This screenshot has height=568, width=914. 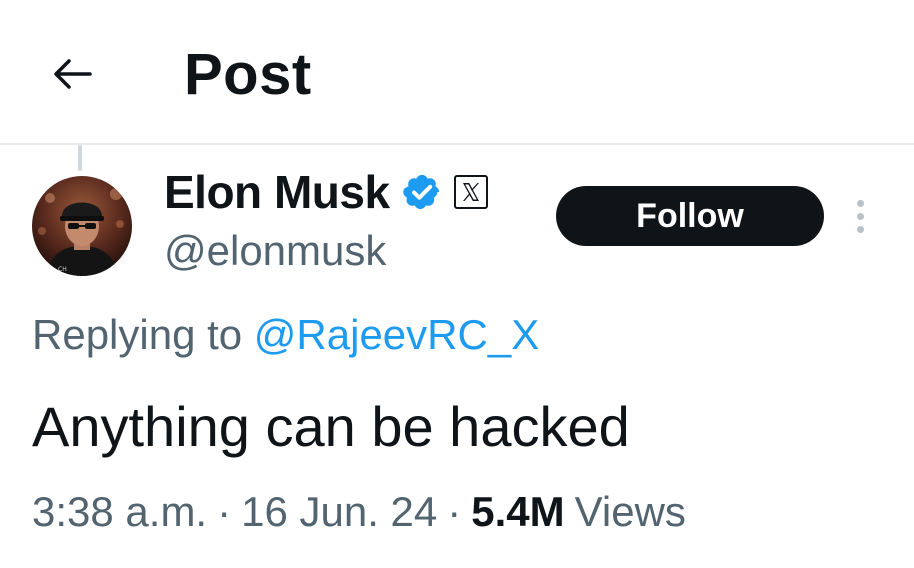 I want to click on arrow-left-icon, so click(x=73, y=74).